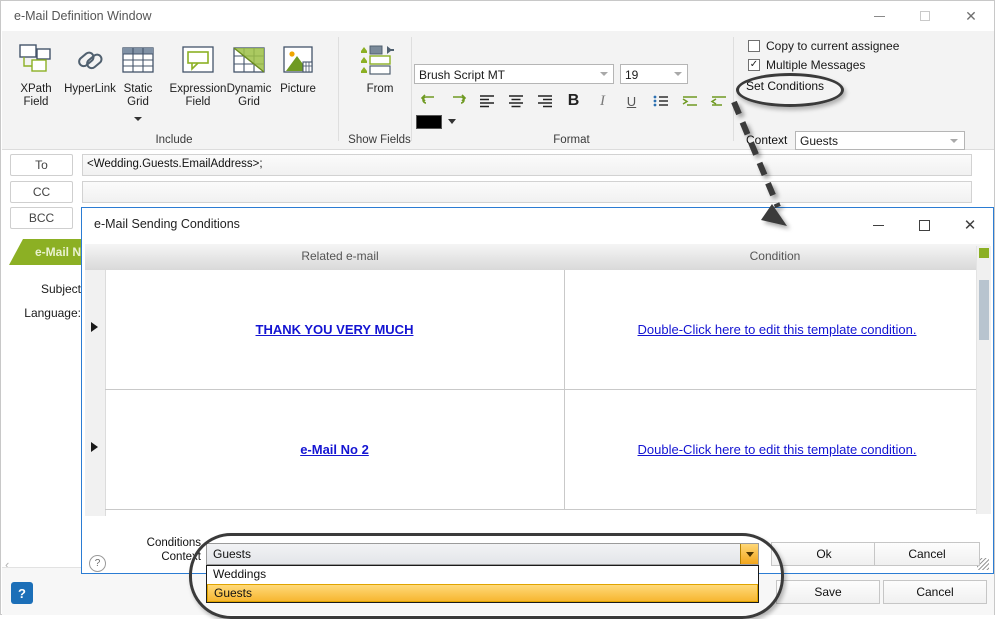  Describe the element at coordinates (816, 65) in the screenshot. I see `multiple-messages-label: Multiple Messages` at that location.